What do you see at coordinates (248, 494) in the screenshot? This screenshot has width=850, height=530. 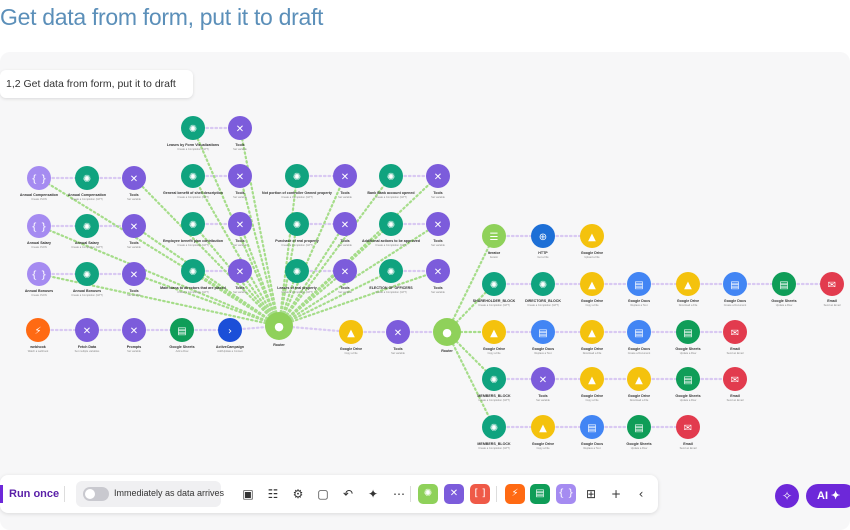 I see `save-icon: ▣` at bounding box center [248, 494].